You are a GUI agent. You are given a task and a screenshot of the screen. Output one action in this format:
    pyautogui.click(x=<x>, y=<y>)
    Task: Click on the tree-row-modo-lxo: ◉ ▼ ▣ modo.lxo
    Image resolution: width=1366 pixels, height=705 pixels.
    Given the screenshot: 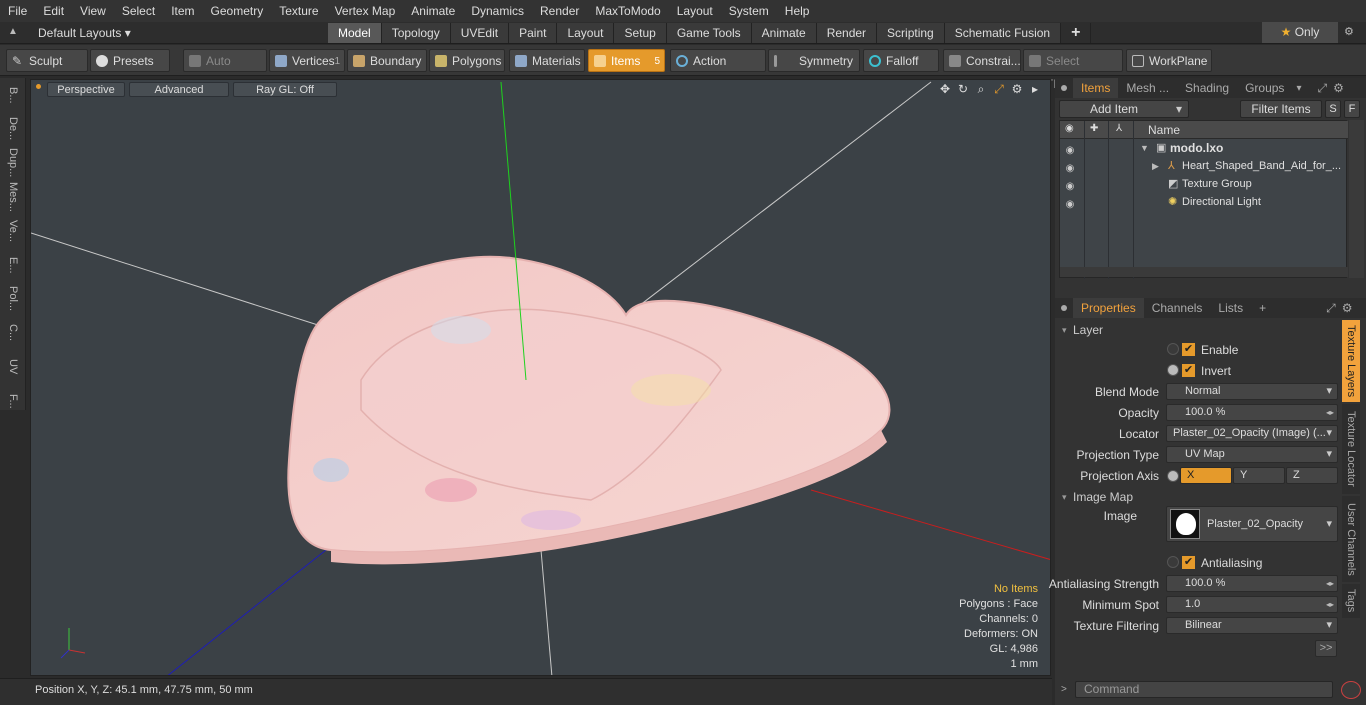 What is the action you would take?
    pyautogui.click(x=1204, y=148)
    